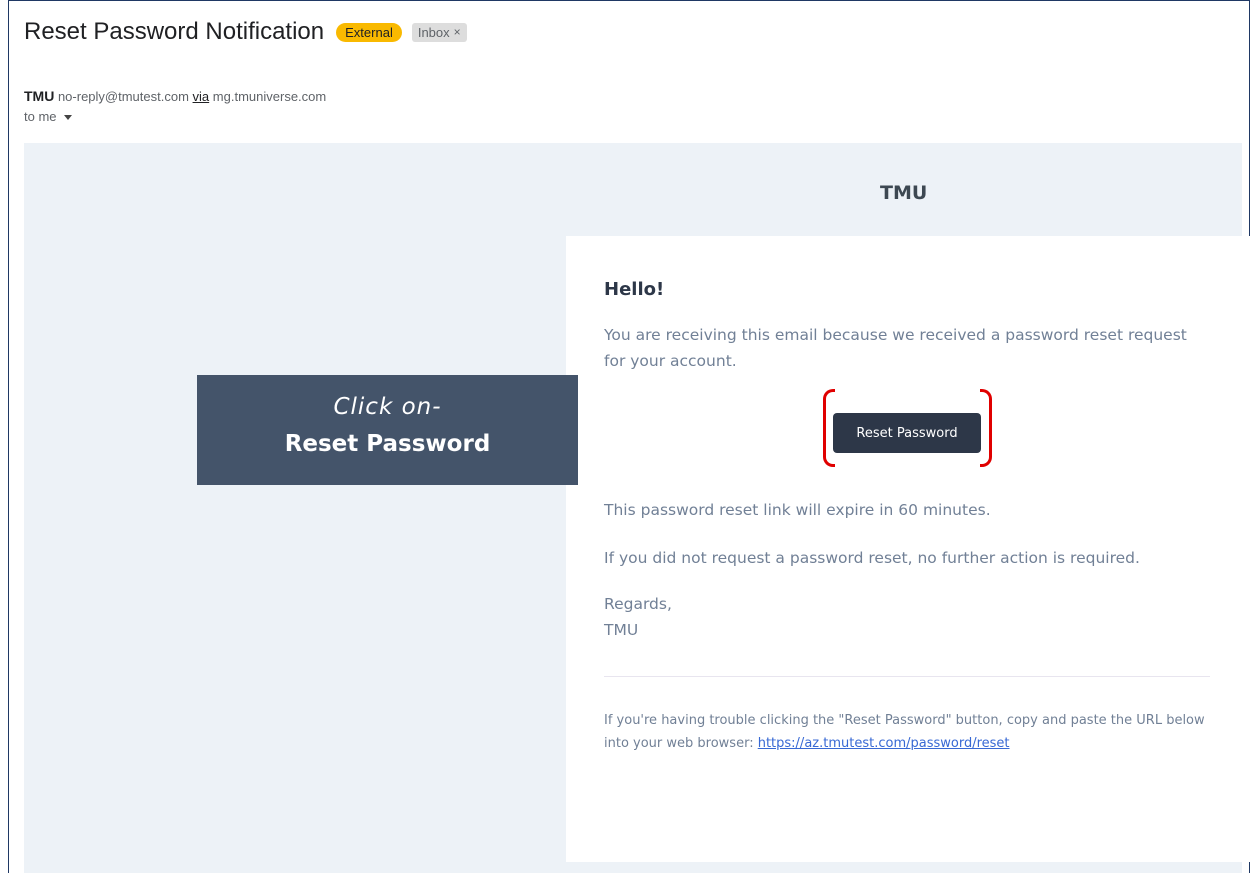 The width and height of the screenshot is (1254, 873). What do you see at coordinates (269, 96) in the screenshot?
I see `via-domain: mg.tmuniverse.com` at bounding box center [269, 96].